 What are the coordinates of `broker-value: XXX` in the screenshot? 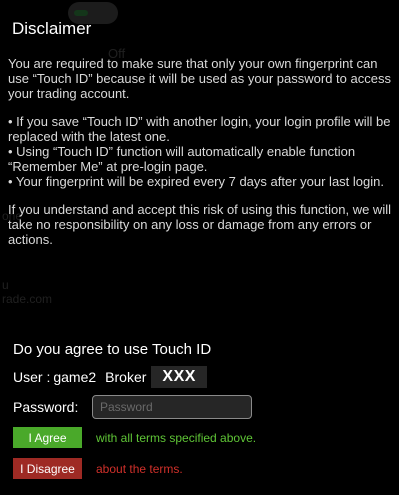 It's located at (179, 377).